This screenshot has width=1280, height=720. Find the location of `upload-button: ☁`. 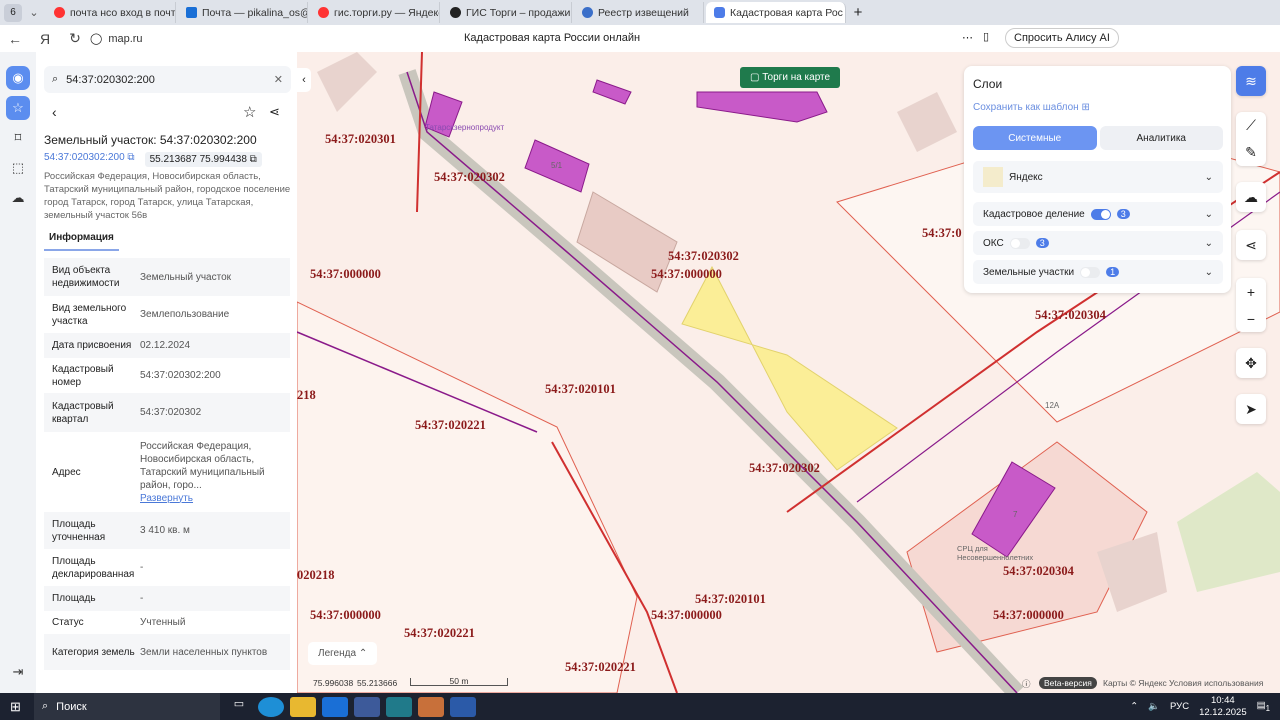

upload-button: ☁ is located at coordinates (1251, 197).